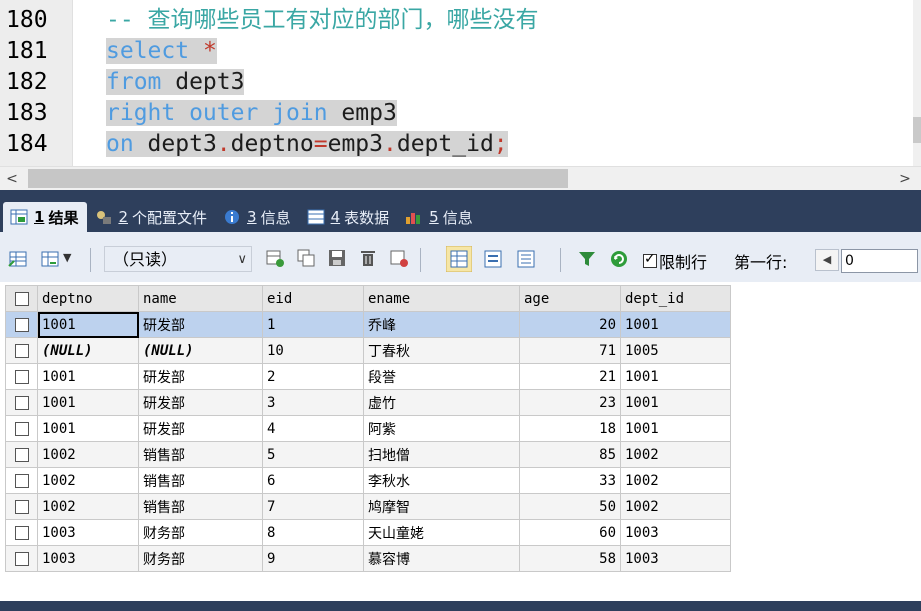 The height and width of the screenshot is (611, 921). What do you see at coordinates (460, 20) in the screenshot?
I see `code-line: 180 -- 查询哪些员工有对应的部门，哪些没有` at bounding box center [460, 20].